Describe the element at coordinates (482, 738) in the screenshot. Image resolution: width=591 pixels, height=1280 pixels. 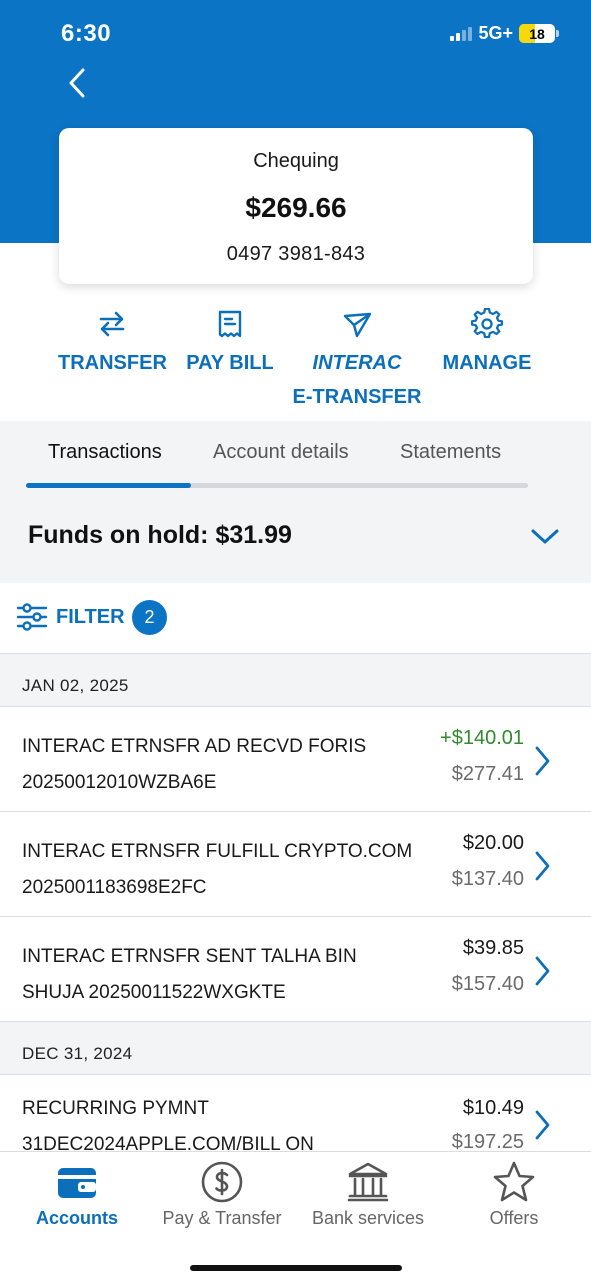
I see `transaction-amount: +$140.01` at that location.